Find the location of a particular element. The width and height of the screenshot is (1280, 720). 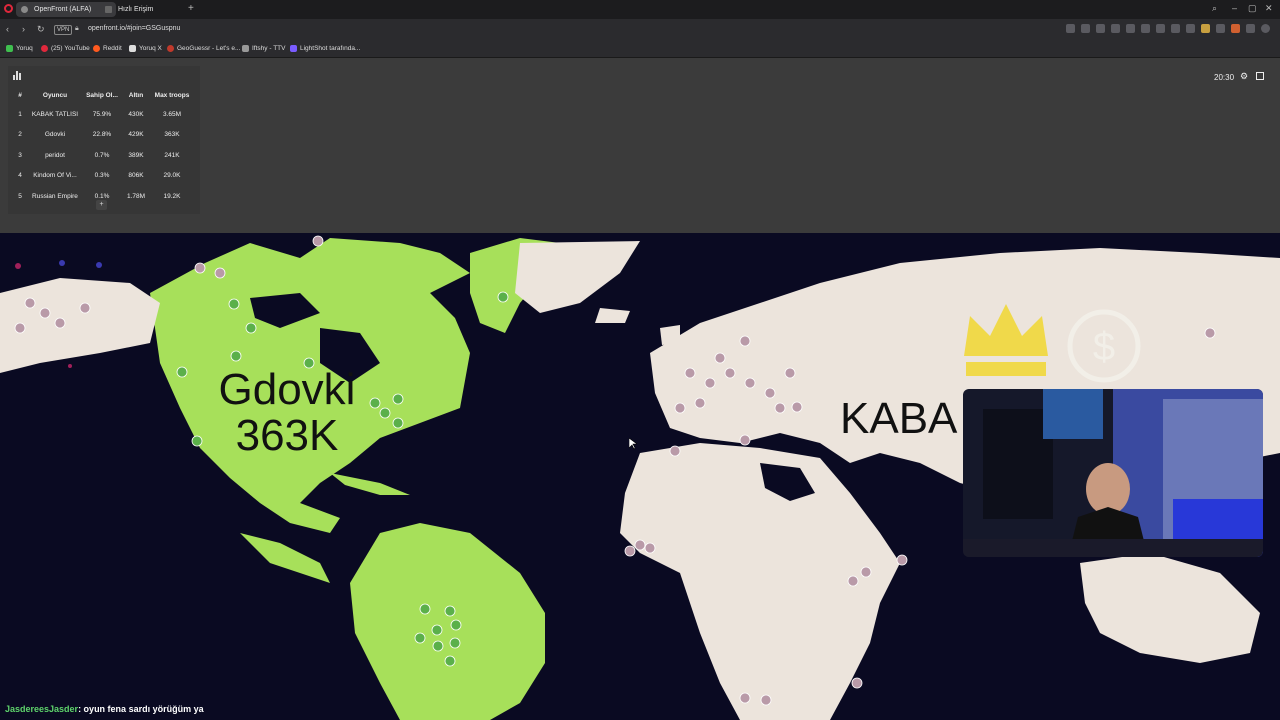

owned-cell: 22.8% is located at coordinates (102, 135).